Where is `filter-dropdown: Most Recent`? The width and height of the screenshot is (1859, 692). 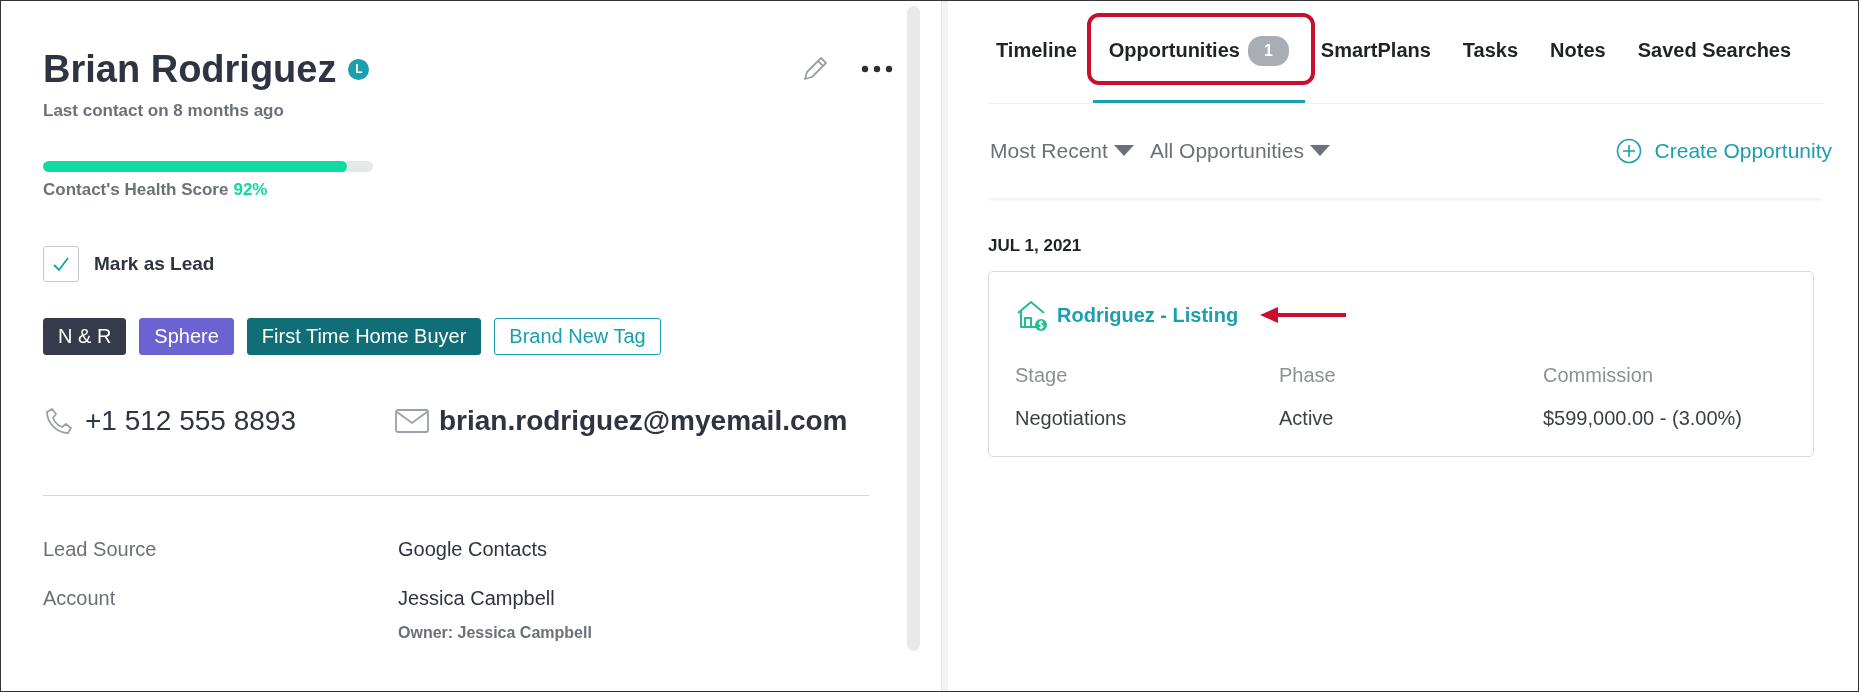
filter-dropdown: Most Recent is located at coordinates (1062, 151).